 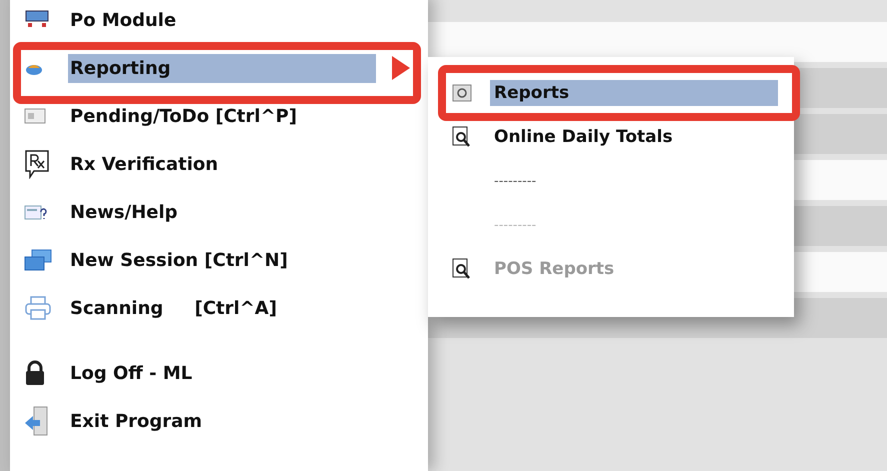 What do you see at coordinates (37, 421) in the screenshot?
I see `exit-door-icon` at bounding box center [37, 421].